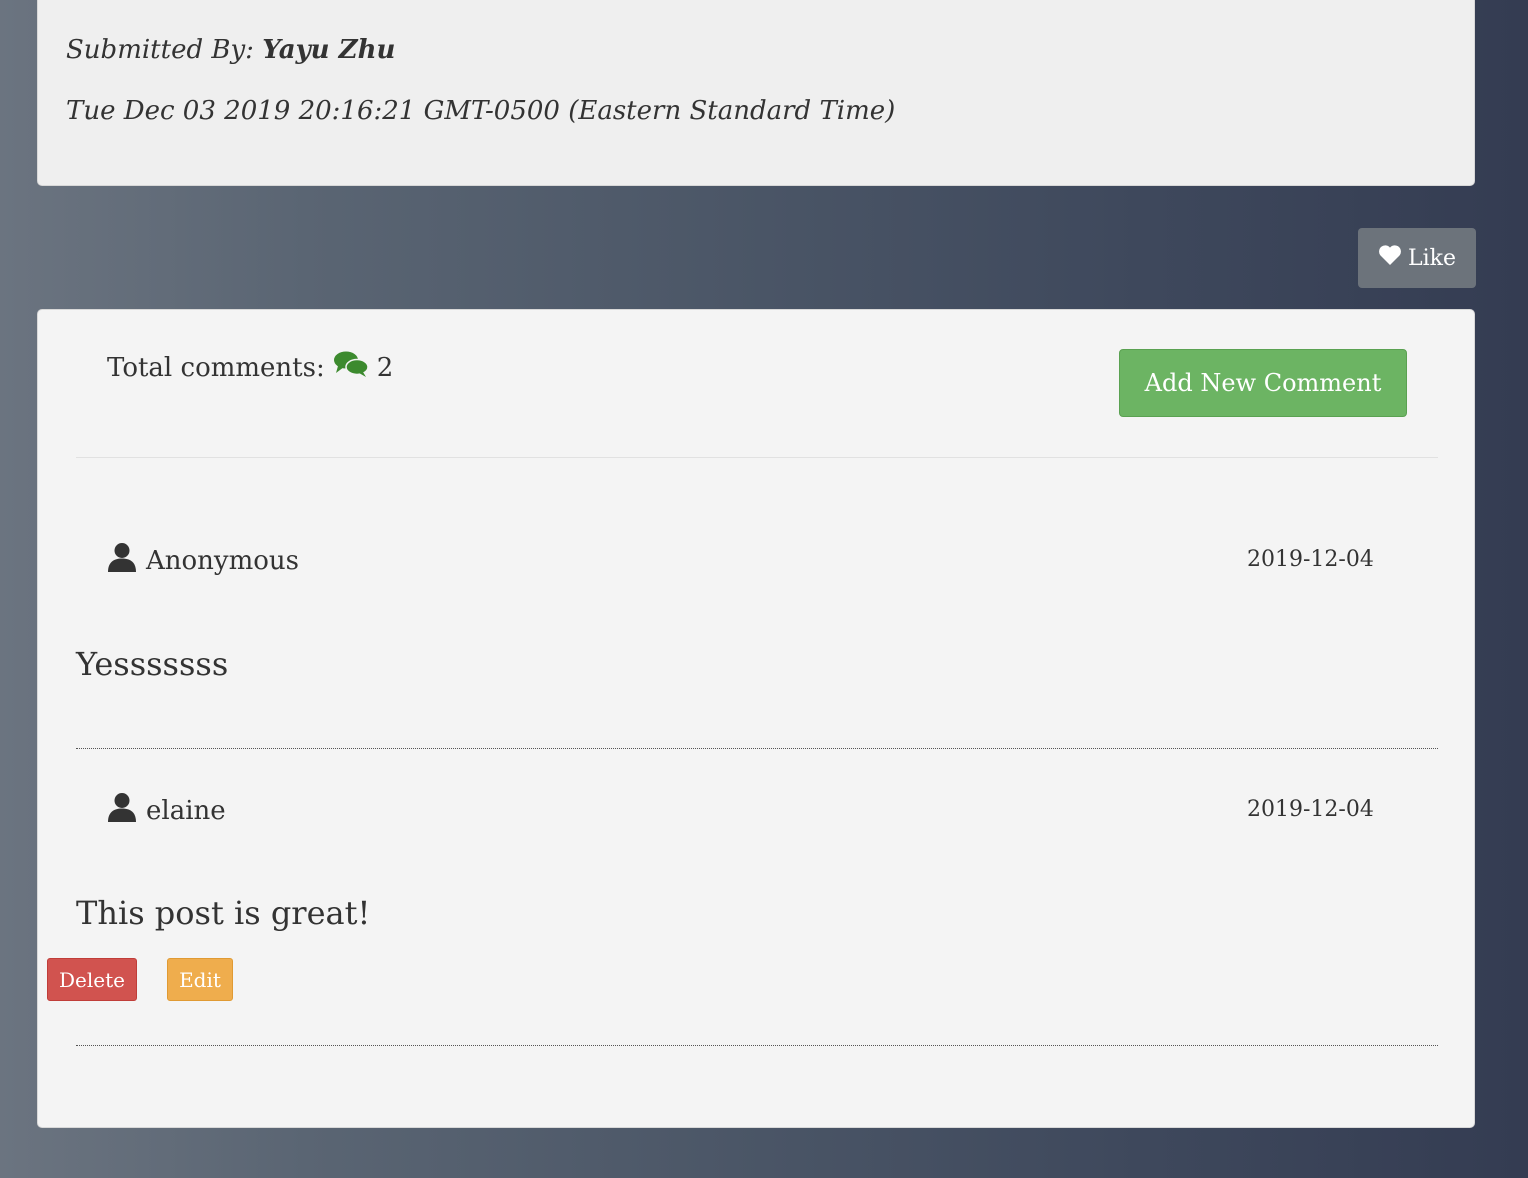 The image size is (1528, 1178). I want to click on total-comments-count: 2, so click(385, 367).